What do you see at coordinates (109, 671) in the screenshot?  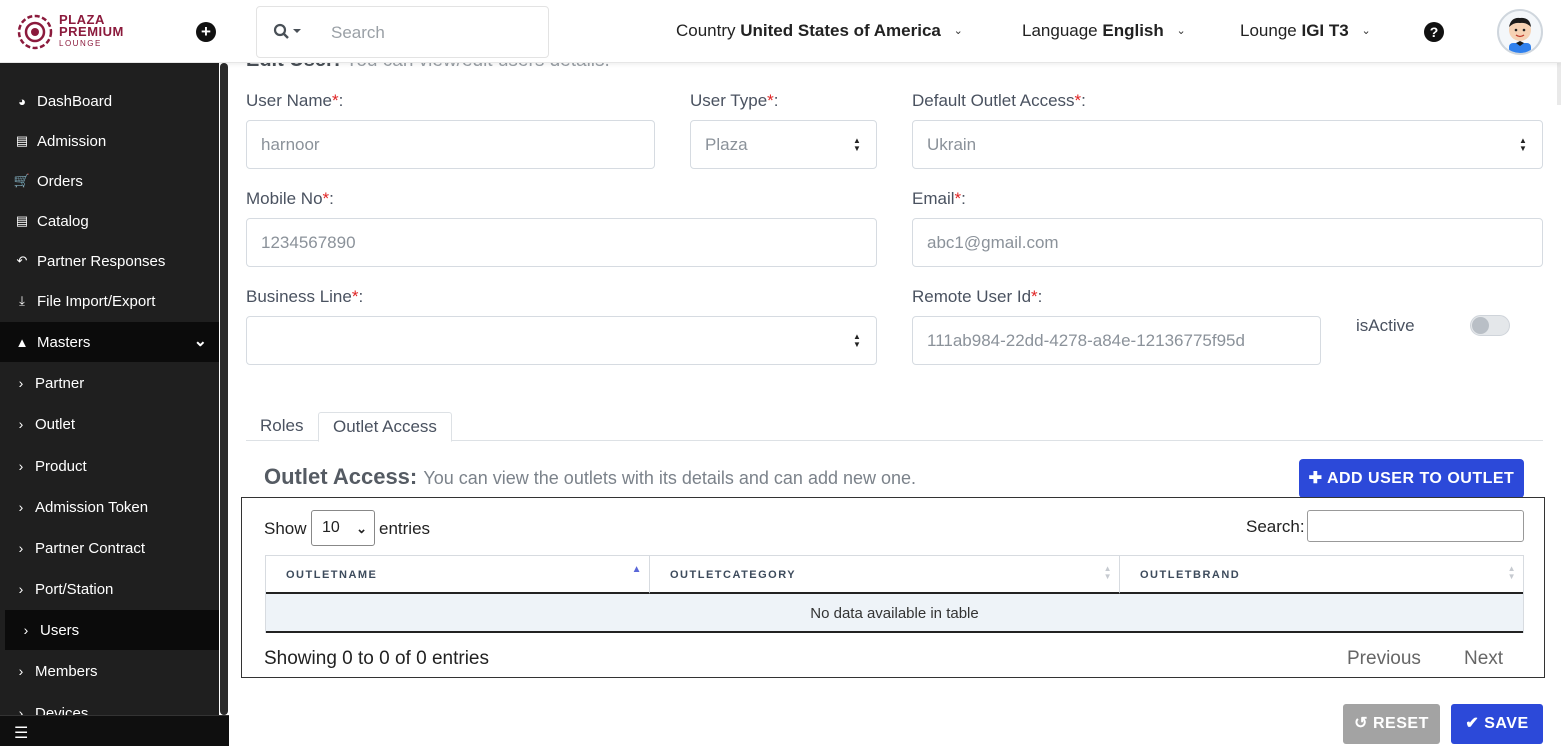 I see `sidebar-item-members: › Members` at bounding box center [109, 671].